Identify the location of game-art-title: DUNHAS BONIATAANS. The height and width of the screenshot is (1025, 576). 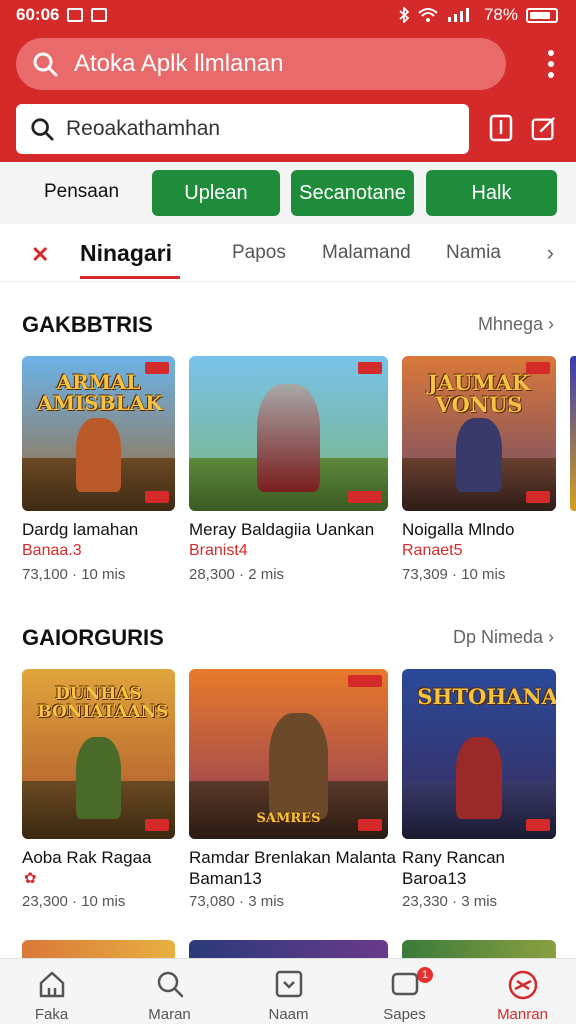
(103, 703).